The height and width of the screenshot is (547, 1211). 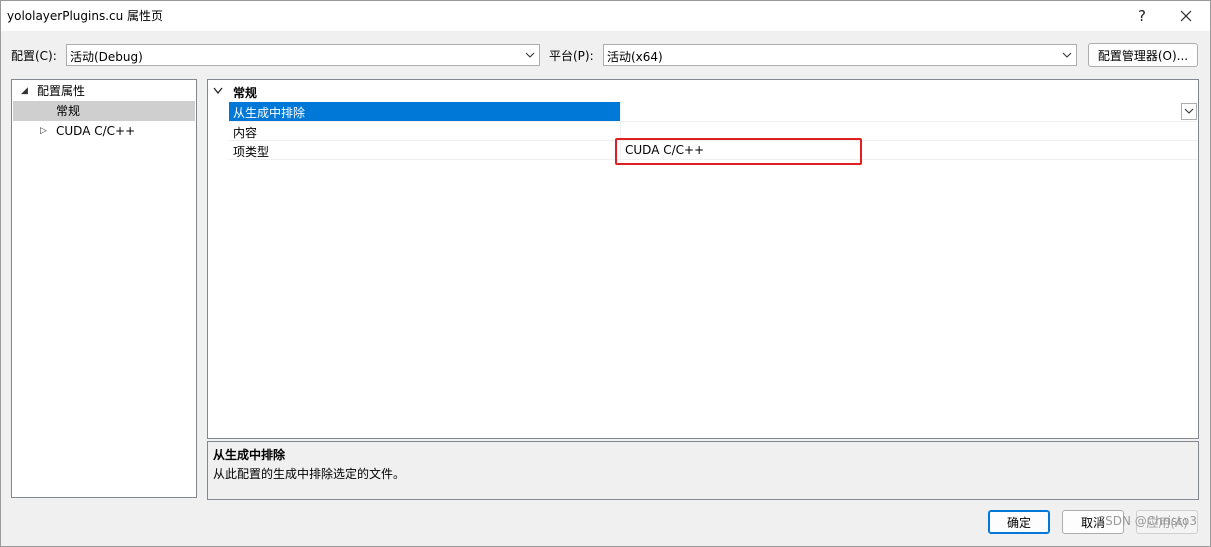 What do you see at coordinates (703, 91) in the screenshot?
I see `category-general: 常规` at bounding box center [703, 91].